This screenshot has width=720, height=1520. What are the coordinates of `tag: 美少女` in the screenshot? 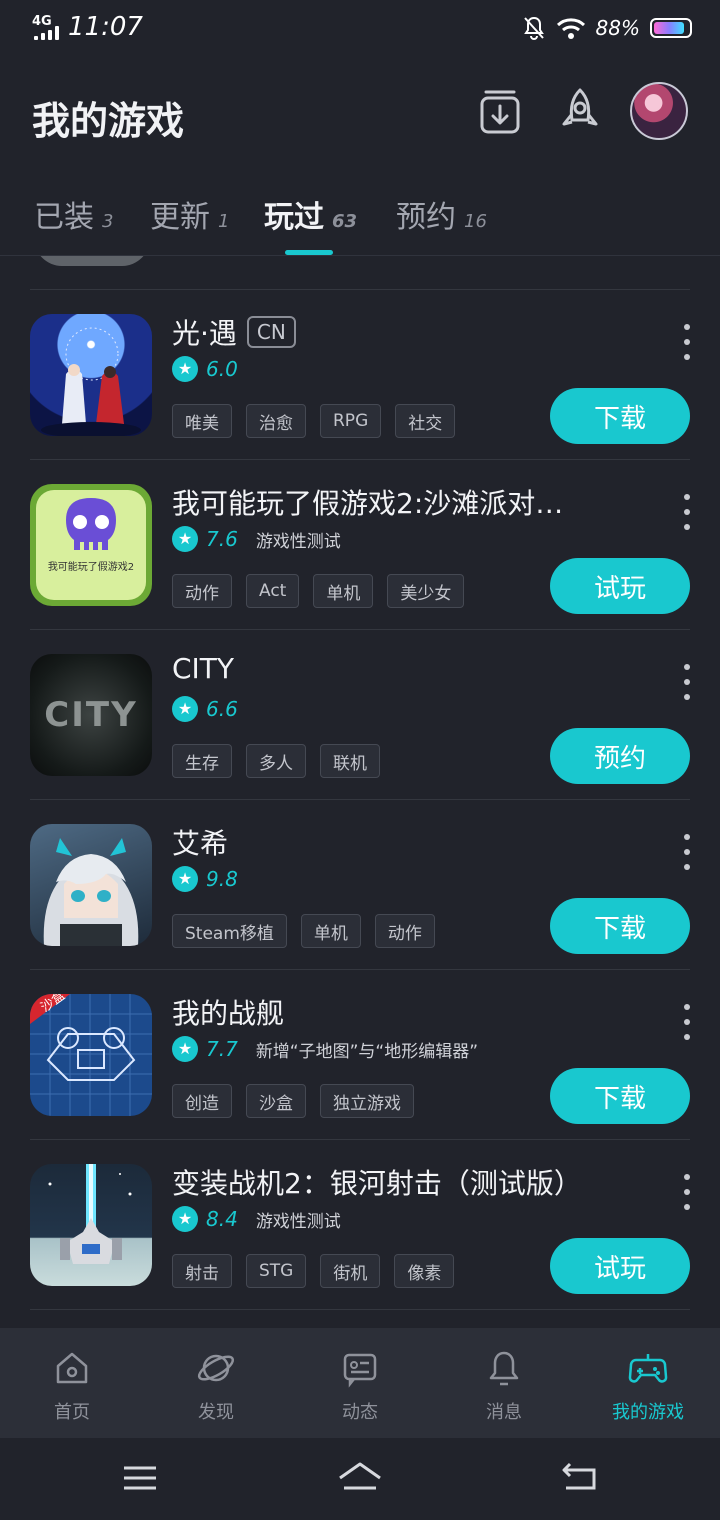 It's located at (426, 591).